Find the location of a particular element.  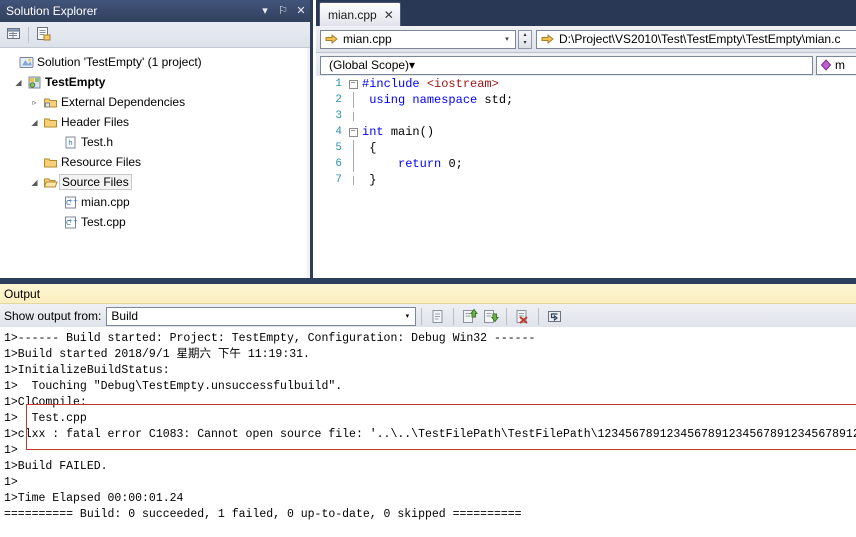

go-to-next-message-icon is located at coordinates (490, 316).